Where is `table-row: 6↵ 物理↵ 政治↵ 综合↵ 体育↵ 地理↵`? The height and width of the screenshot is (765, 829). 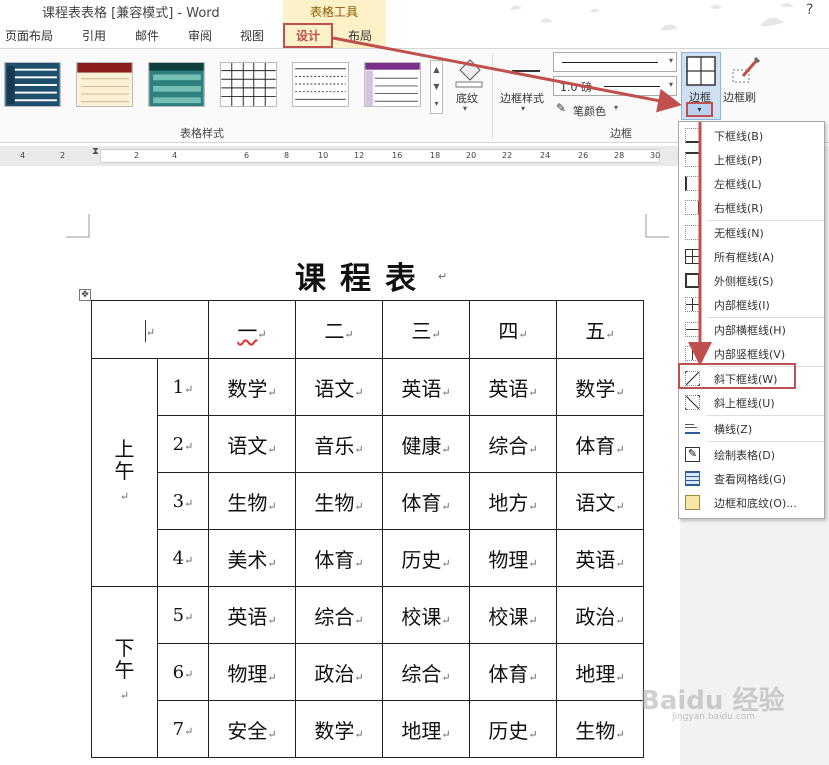
table-row: 6↵ 物理↵ 政治↵ 综合↵ 体育↵ 地理↵ is located at coordinates (368, 672).